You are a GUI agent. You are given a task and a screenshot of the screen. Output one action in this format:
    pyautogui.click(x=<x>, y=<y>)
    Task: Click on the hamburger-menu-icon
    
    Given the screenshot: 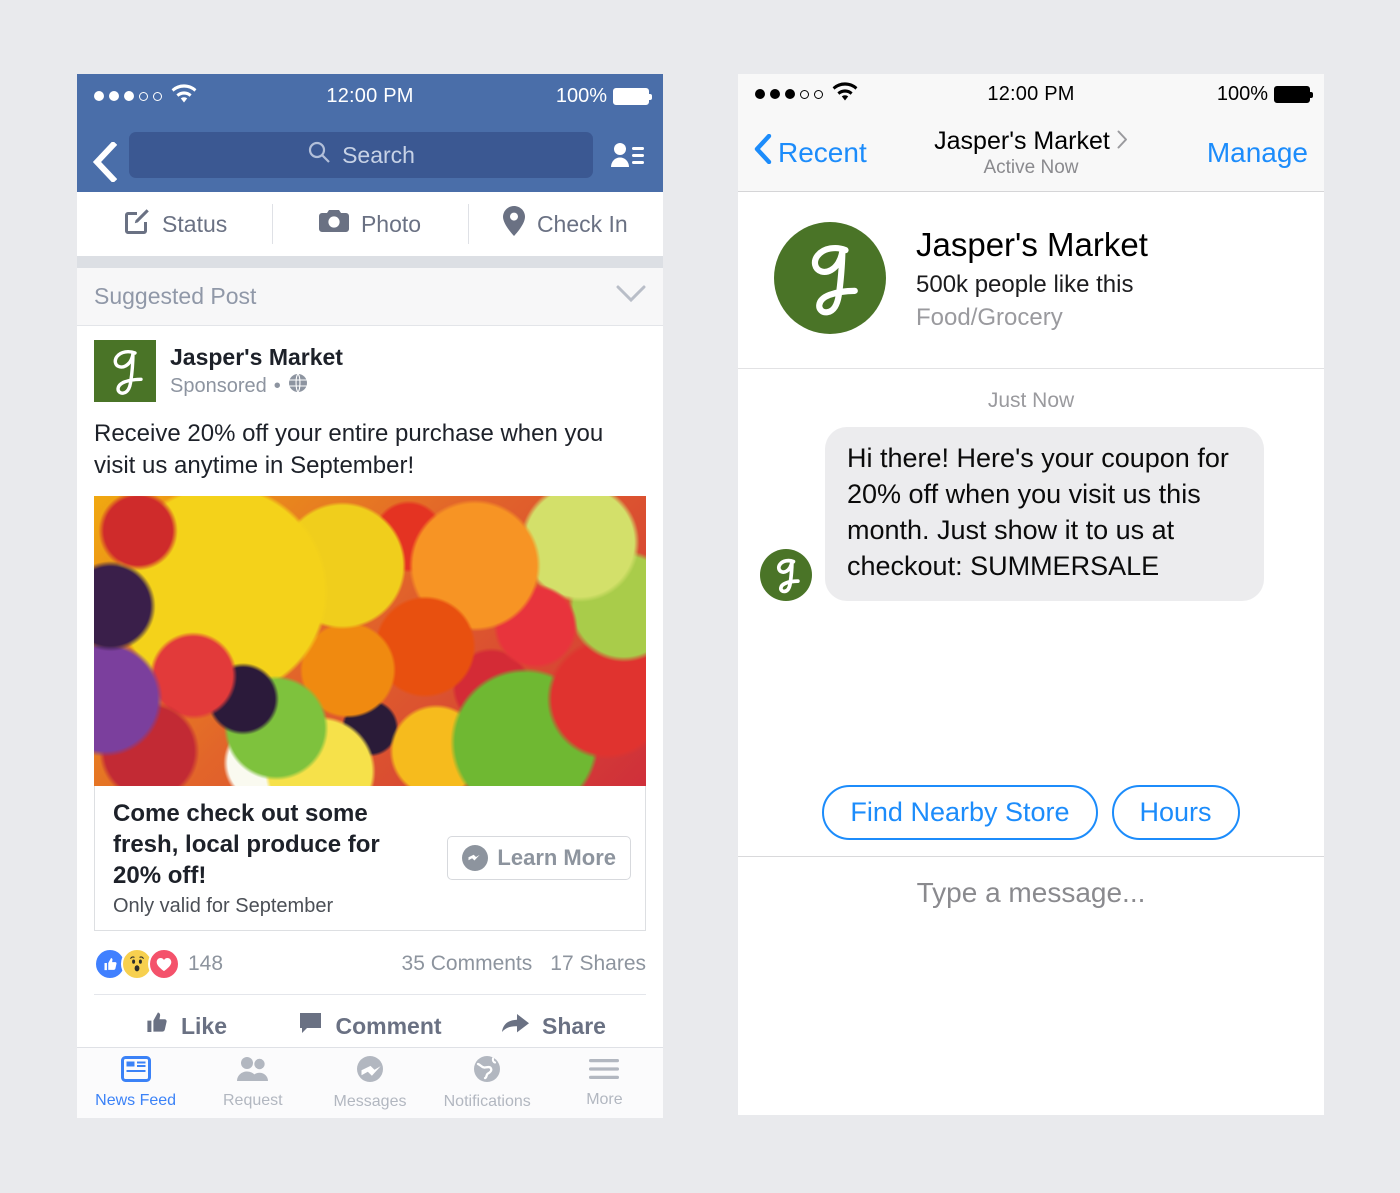 What is the action you would take?
    pyautogui.click(x=604, y=1071)
    